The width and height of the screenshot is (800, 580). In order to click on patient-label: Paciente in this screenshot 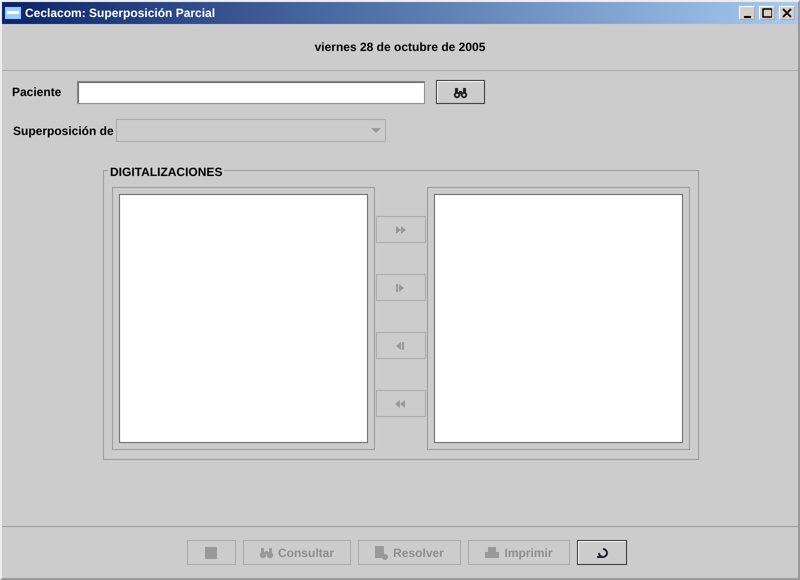, I will do `click(37, 92)`.